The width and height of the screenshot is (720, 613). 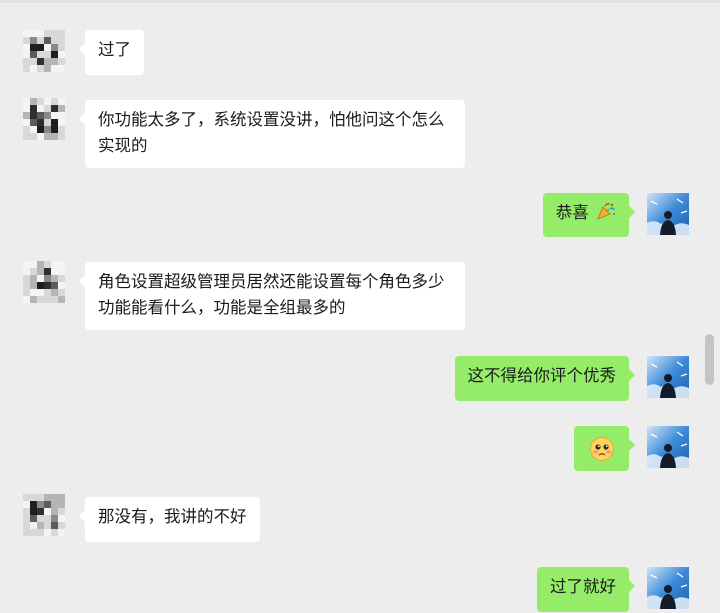 I want to click on message-text: 恭喜, so click(x=572, y=212).